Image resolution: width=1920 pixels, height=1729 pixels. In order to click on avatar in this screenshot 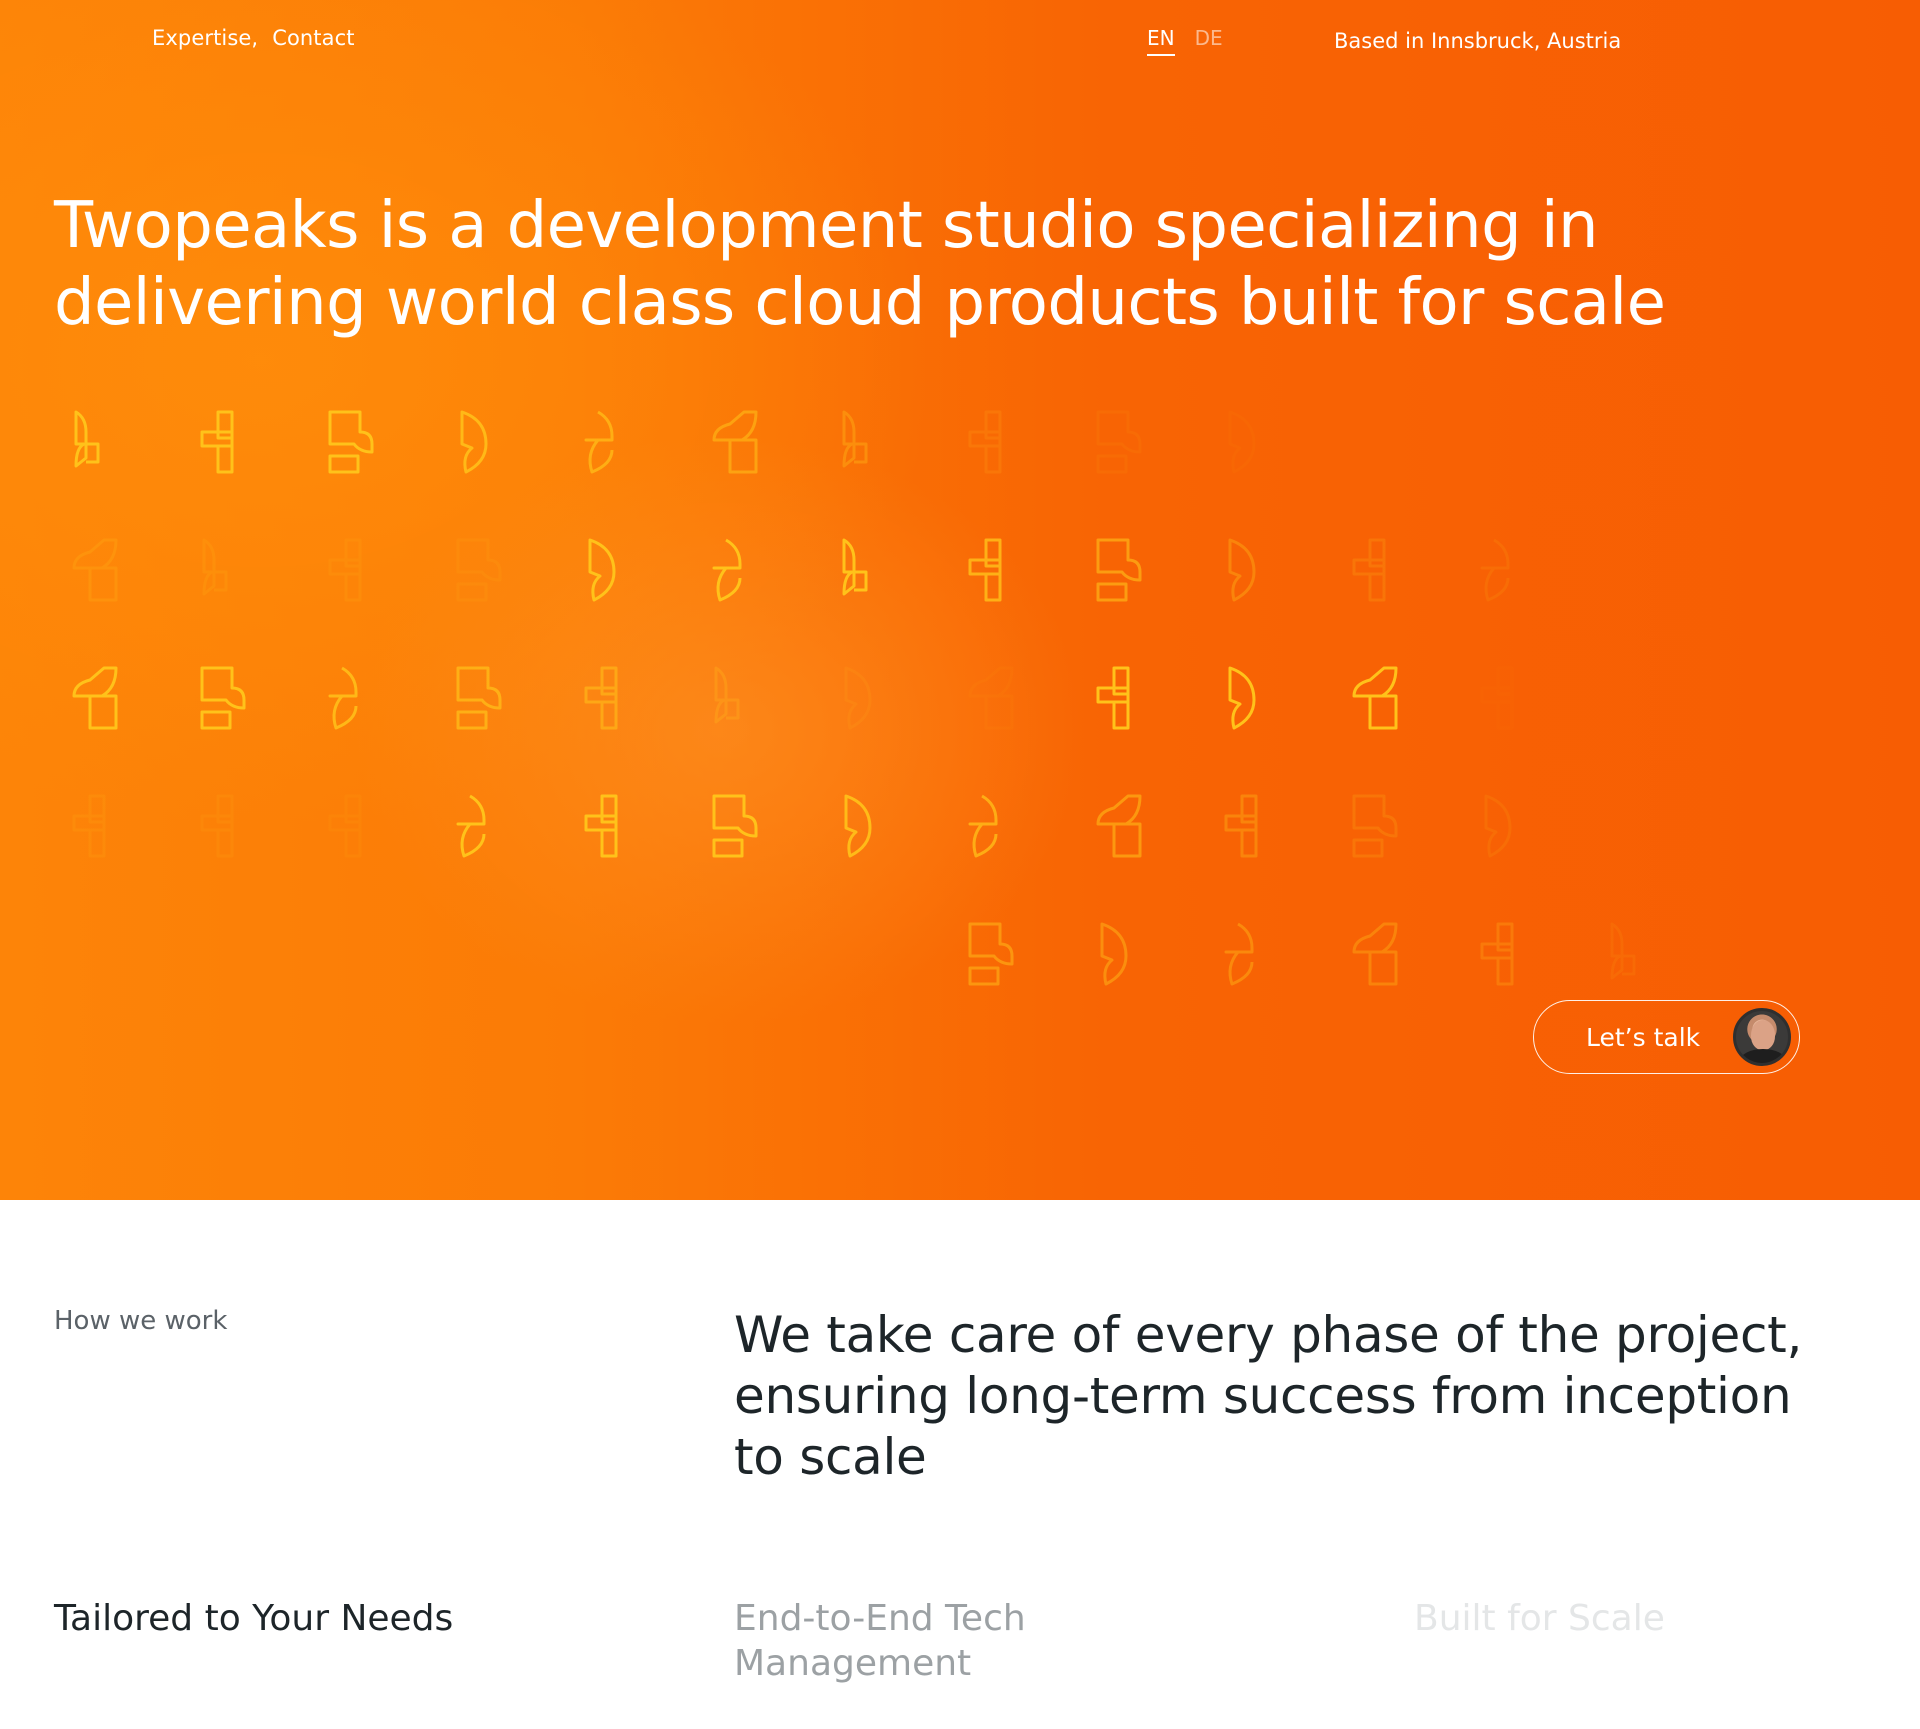, I will do `click(1762, 1037)`.